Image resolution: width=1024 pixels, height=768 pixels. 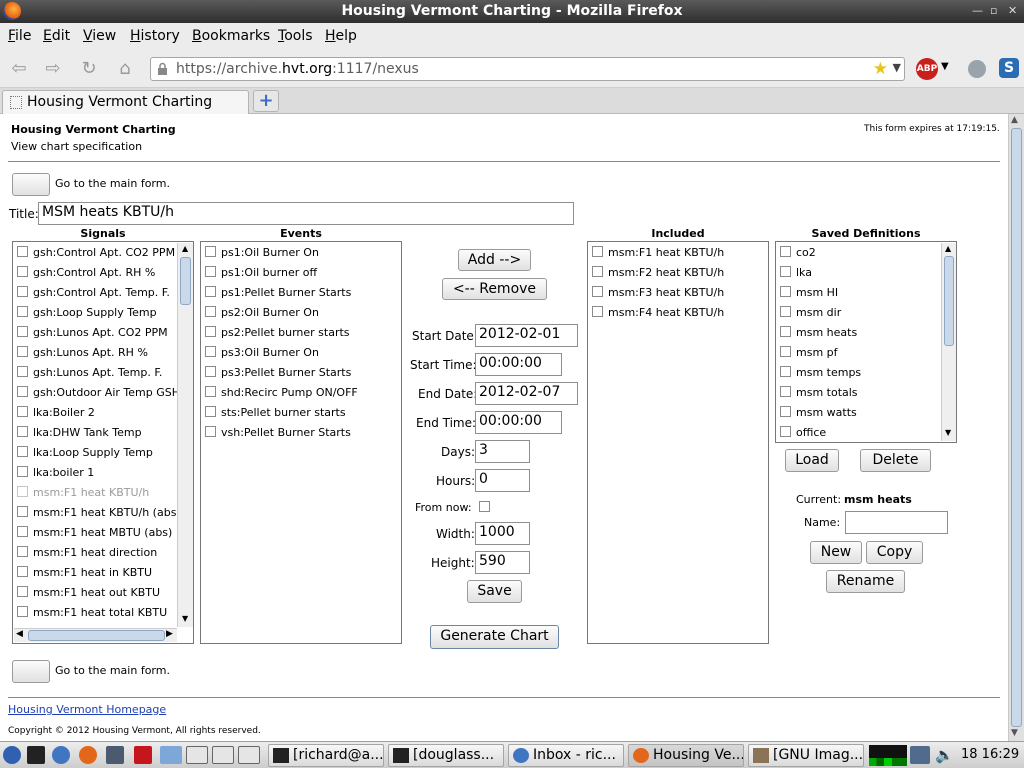 I want to click on menu-edit: Edit, so click(x=56, y=36).